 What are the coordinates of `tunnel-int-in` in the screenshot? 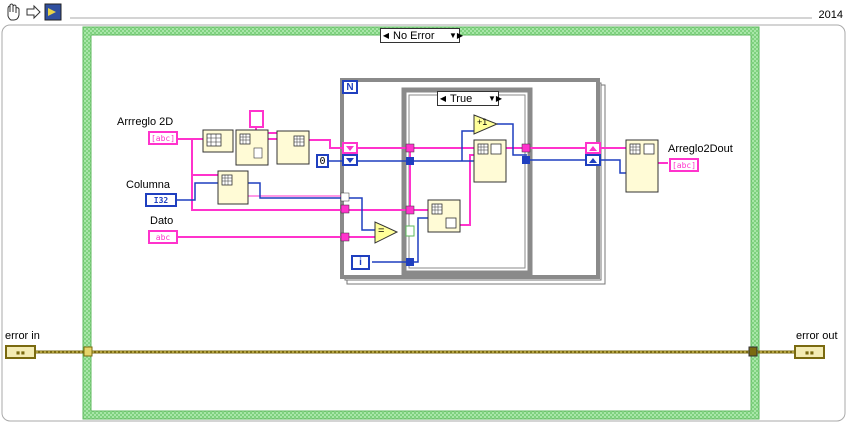 It's located at (345, 197).